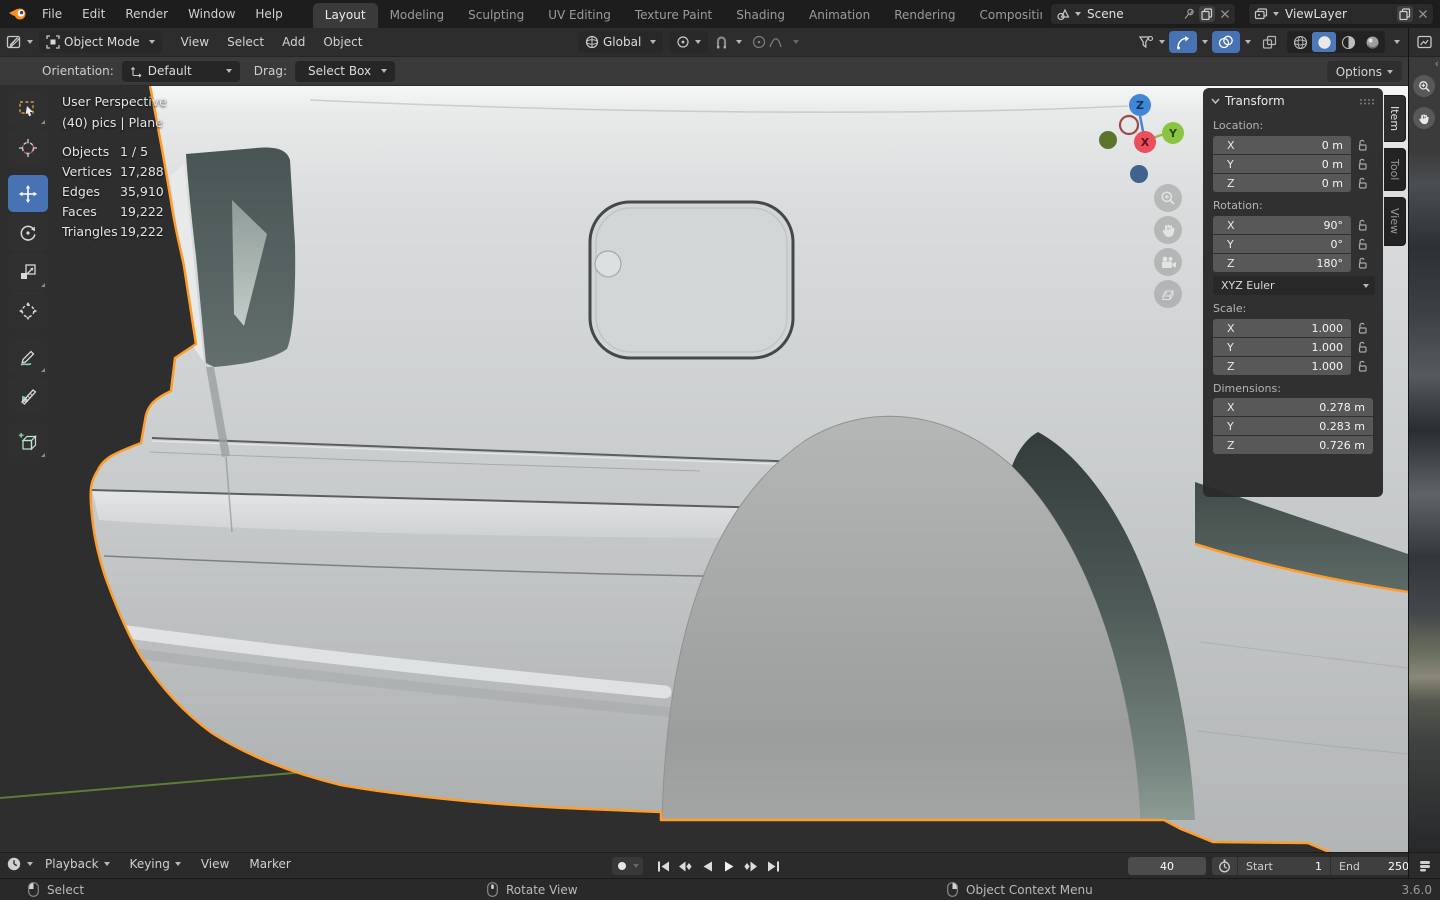  I want to click on play-reverse-button, so click(707, 866).